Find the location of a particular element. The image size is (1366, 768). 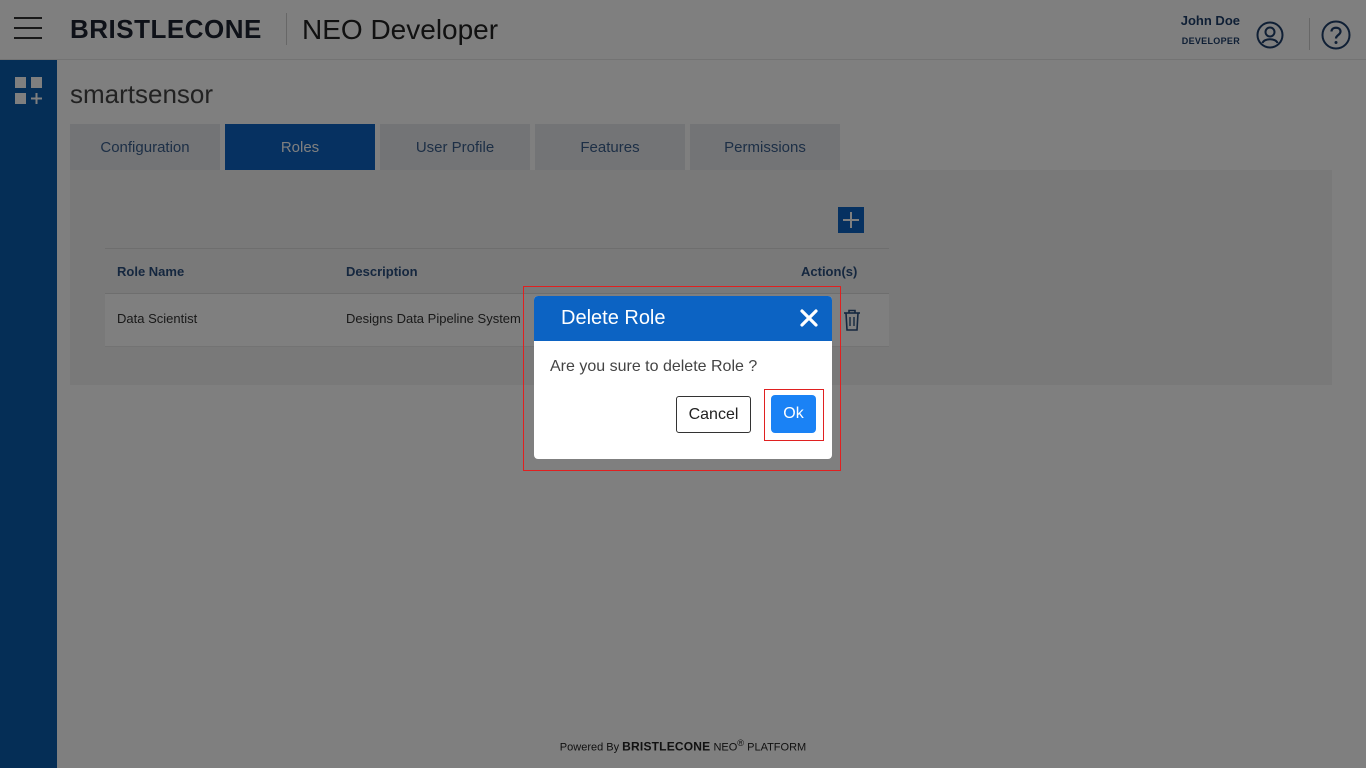

dialog-title: Delete Role is located at coordinates (613, 318).